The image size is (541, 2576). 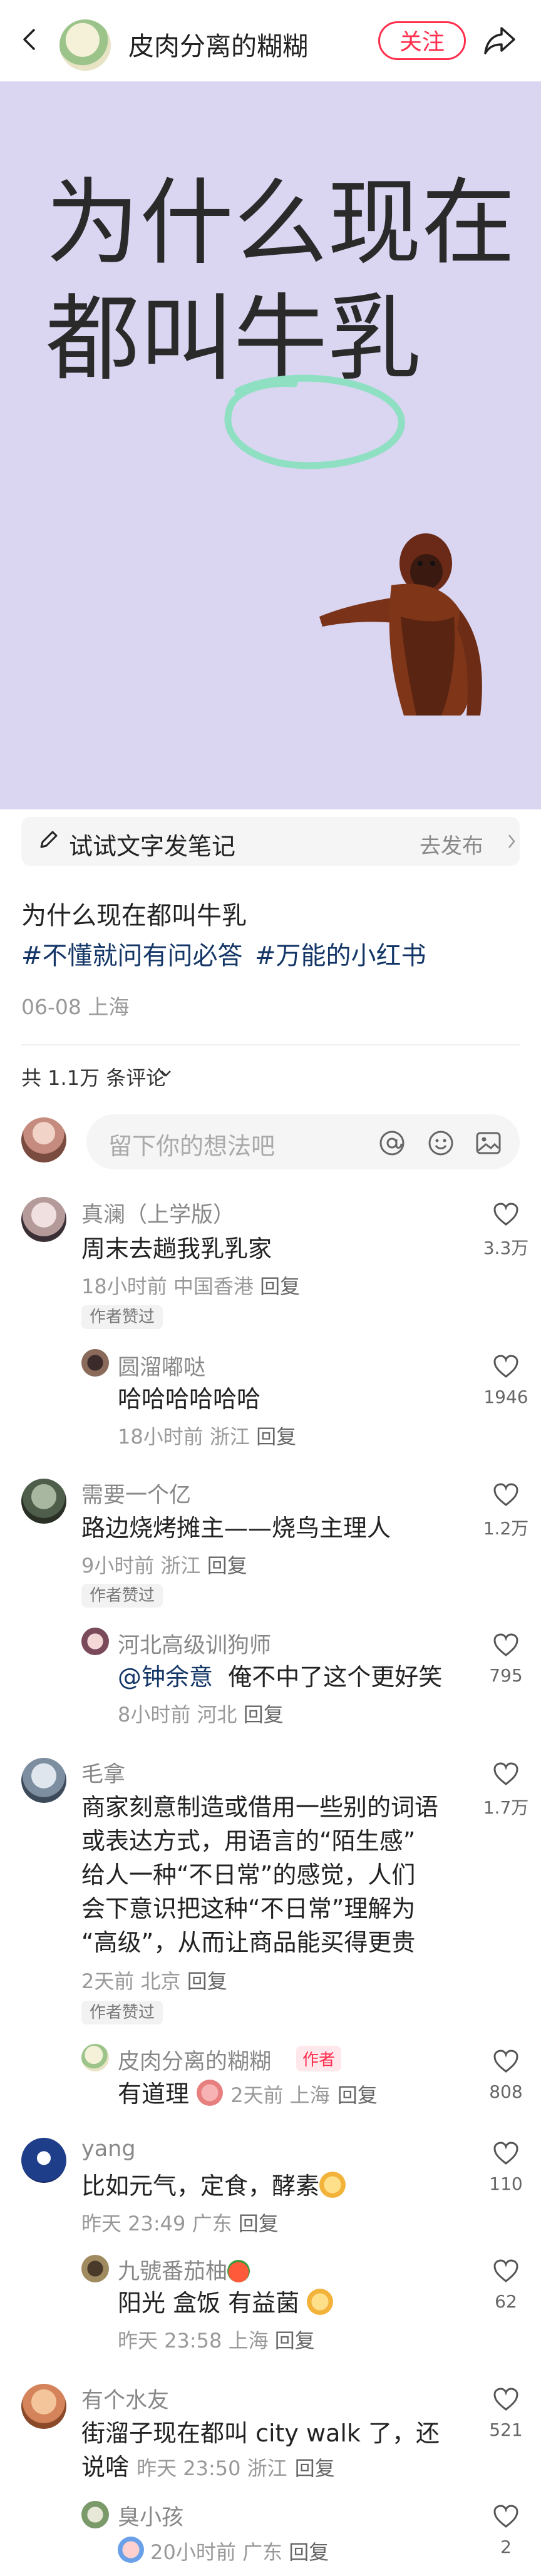 What do you see at coordinates (192, 1146) in the screenshot?
I see `comment-input-placeholder: 留下你的想法吧` at bounding box center [192, 1146].